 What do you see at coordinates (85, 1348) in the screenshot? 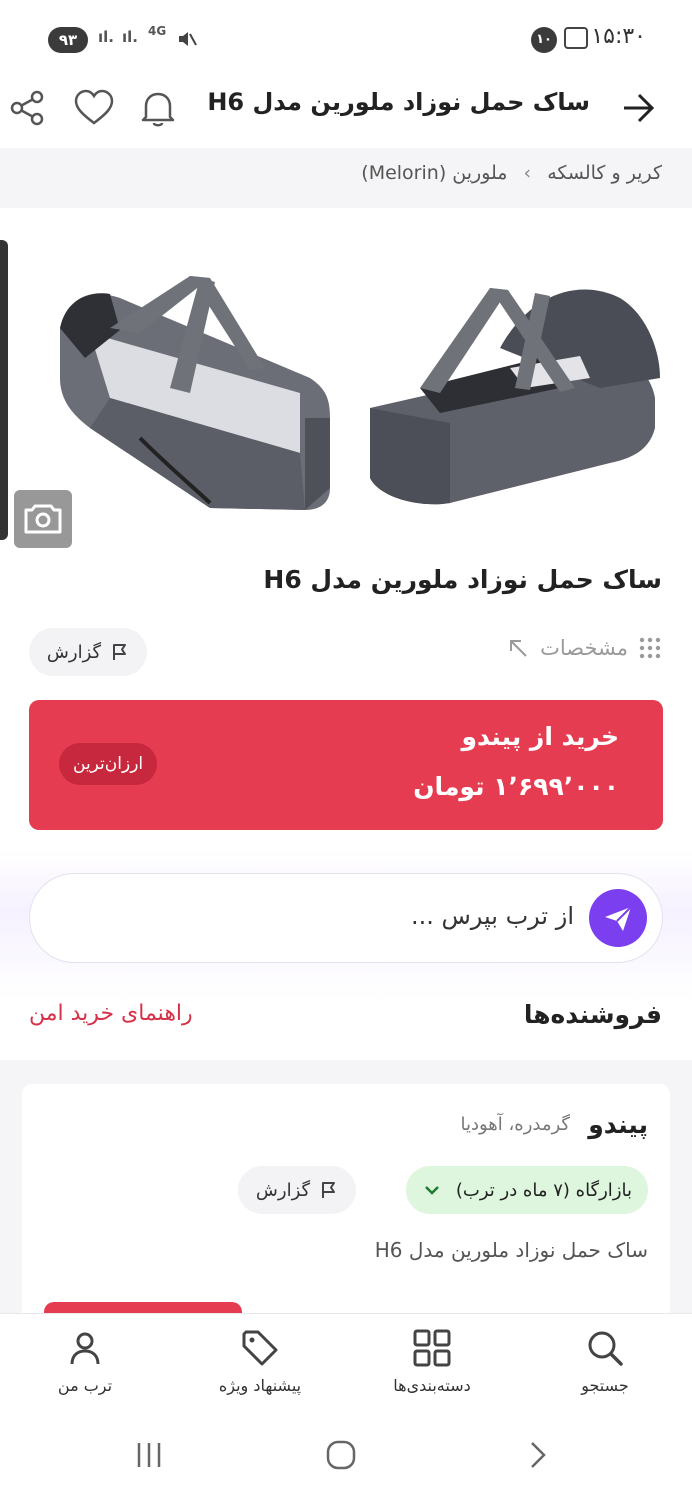
I see `user-icon` at bounding box center [85, 1348].